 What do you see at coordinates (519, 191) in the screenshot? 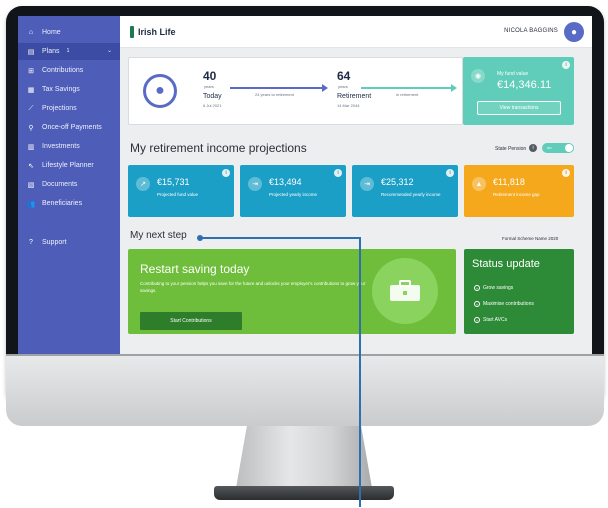
I see `retirement-income-gap-card: ▲ €11,818 Retirement income gap i` at bounding box center [519, 191].